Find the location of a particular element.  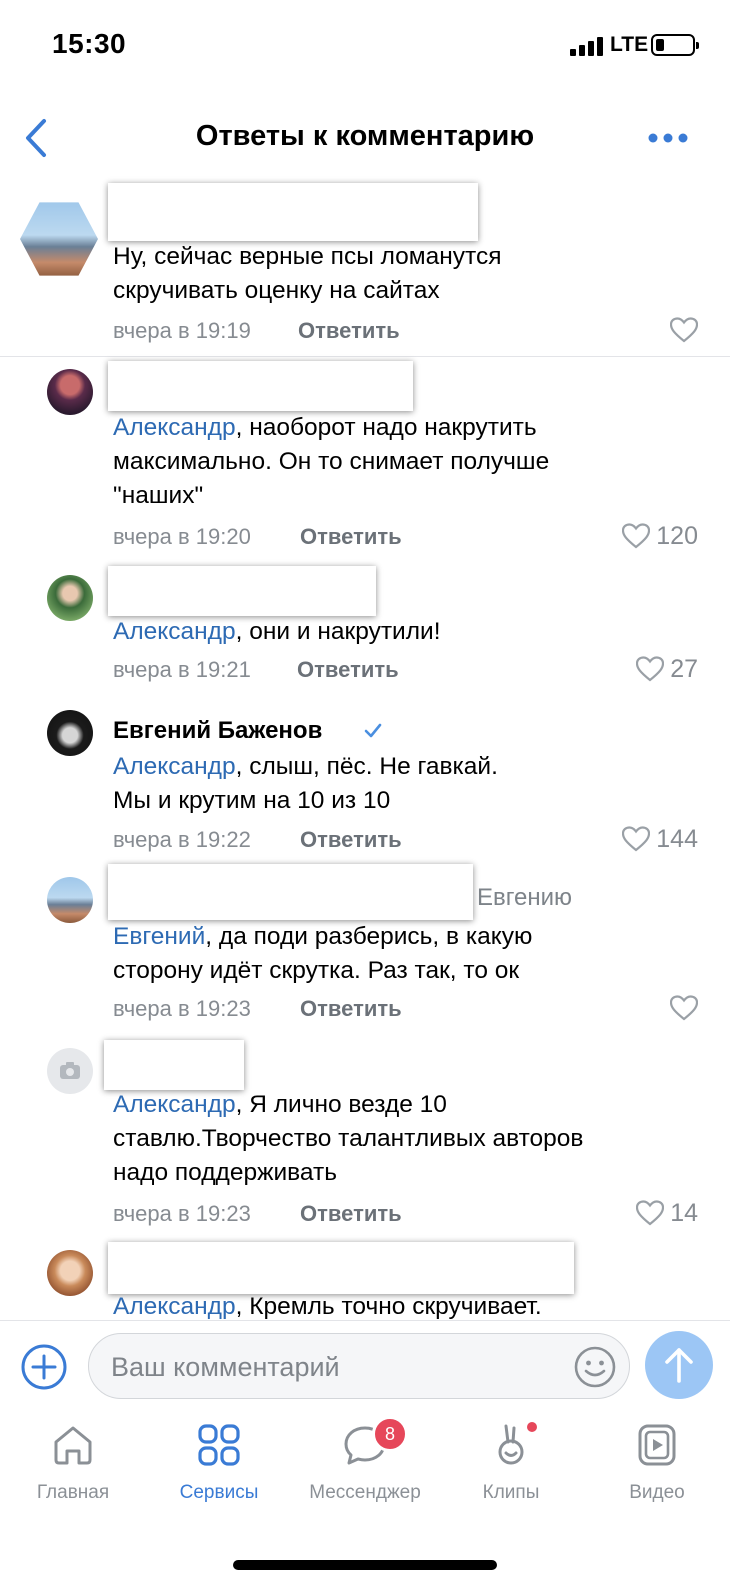

divider is located at coordinates (365, 356).